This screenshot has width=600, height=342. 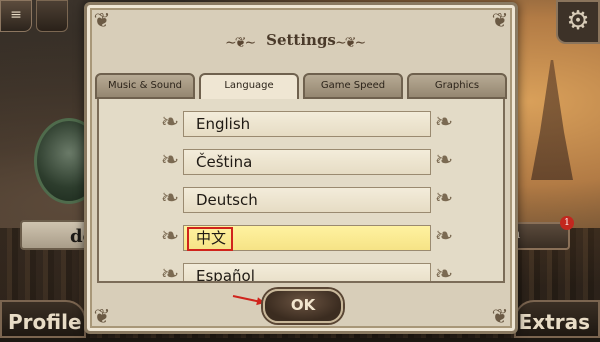 What do you see at coordinates (353, 86) in the screenshot?
I see `tab-game-speed: Game Speed` at bounding box center [353, 86].